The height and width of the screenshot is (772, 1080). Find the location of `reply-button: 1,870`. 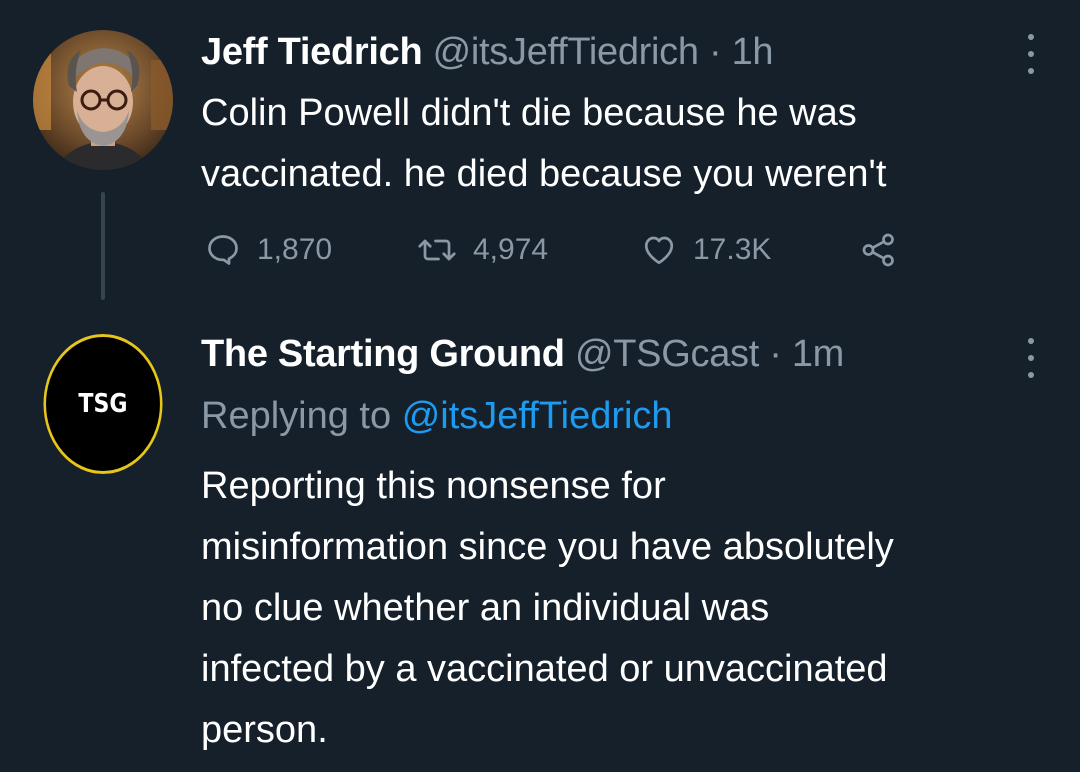

reply-button: 1,870 is located at coordinates (268, 250).